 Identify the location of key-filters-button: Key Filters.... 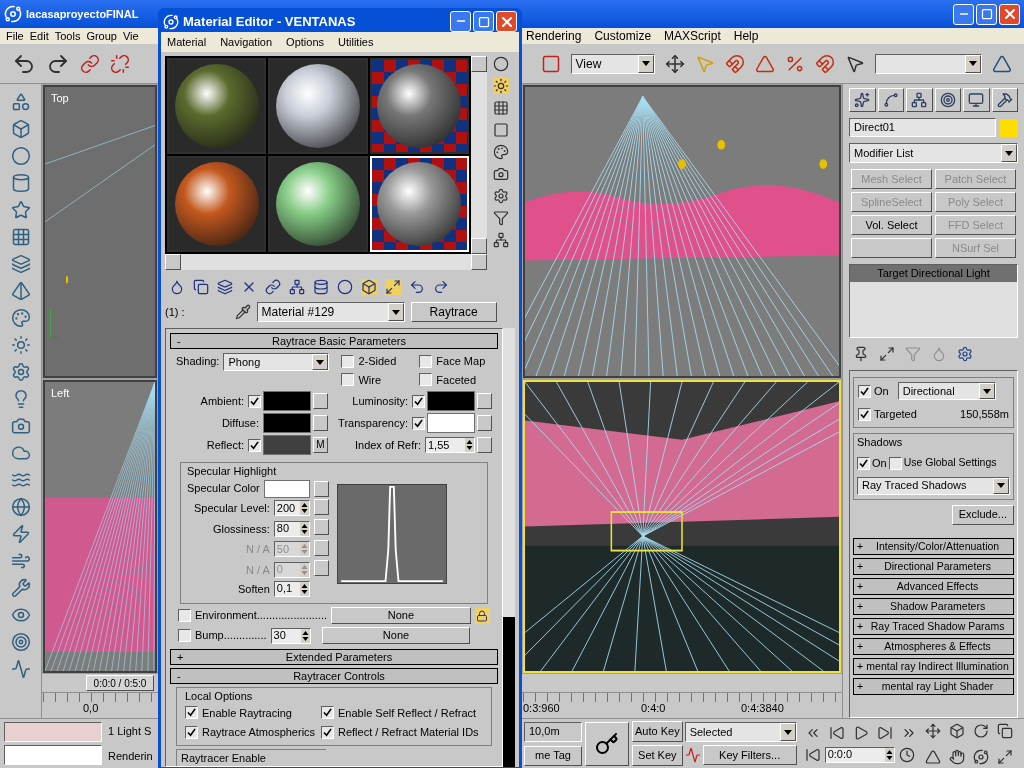
(749, 755).